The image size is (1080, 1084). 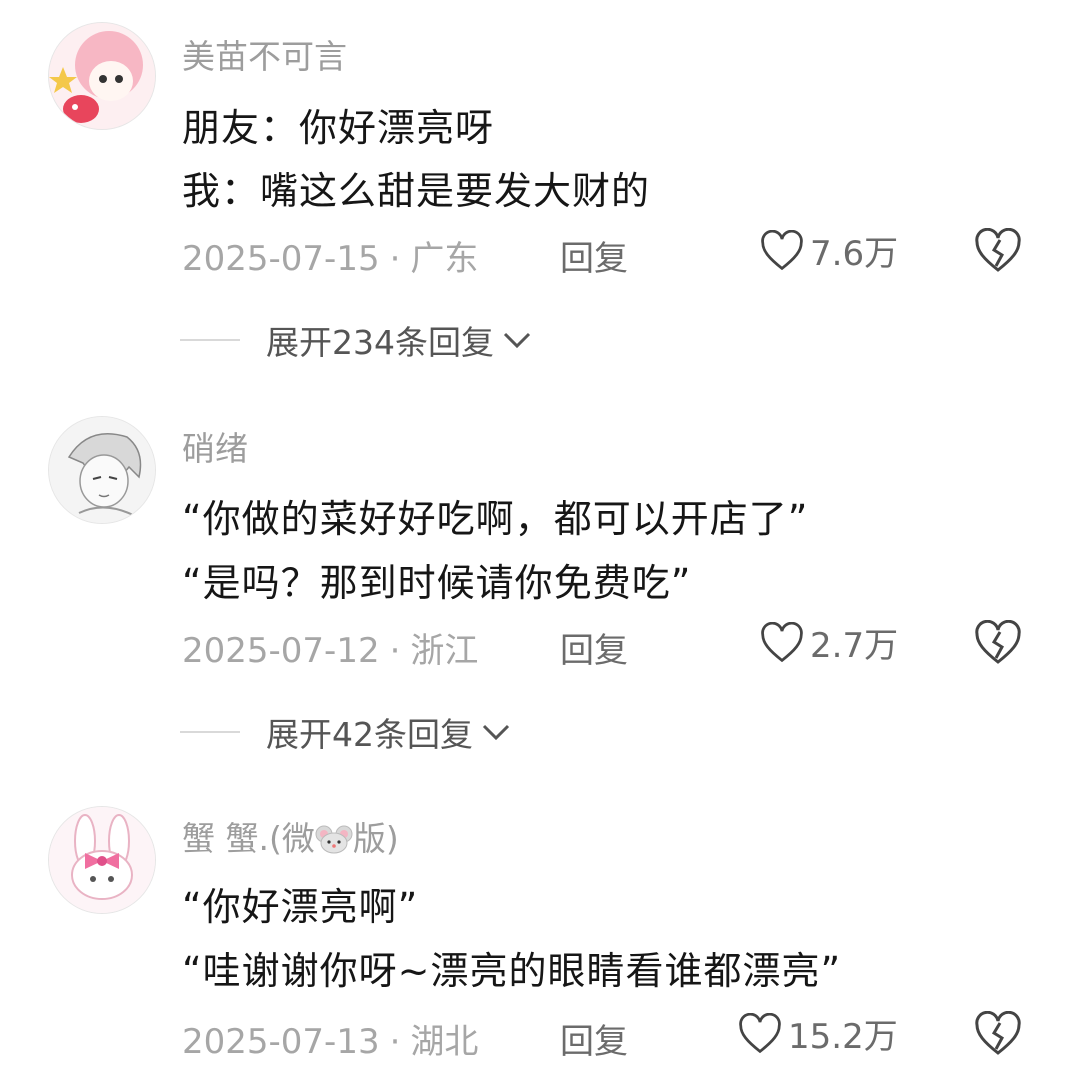 What do you see at coordinates (375, 838) in the screenshot?
I see `username-suffix: 版)` at bounding box center [375, 838].